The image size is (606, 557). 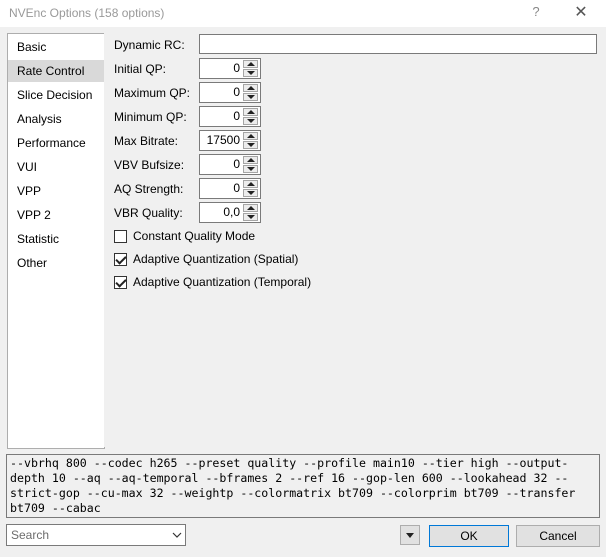 What do you see at coordinates (149, 45) in the screenshot?
I see `dynamic-rc-label: Dynamic RC:` at bounding box center [149, 45].